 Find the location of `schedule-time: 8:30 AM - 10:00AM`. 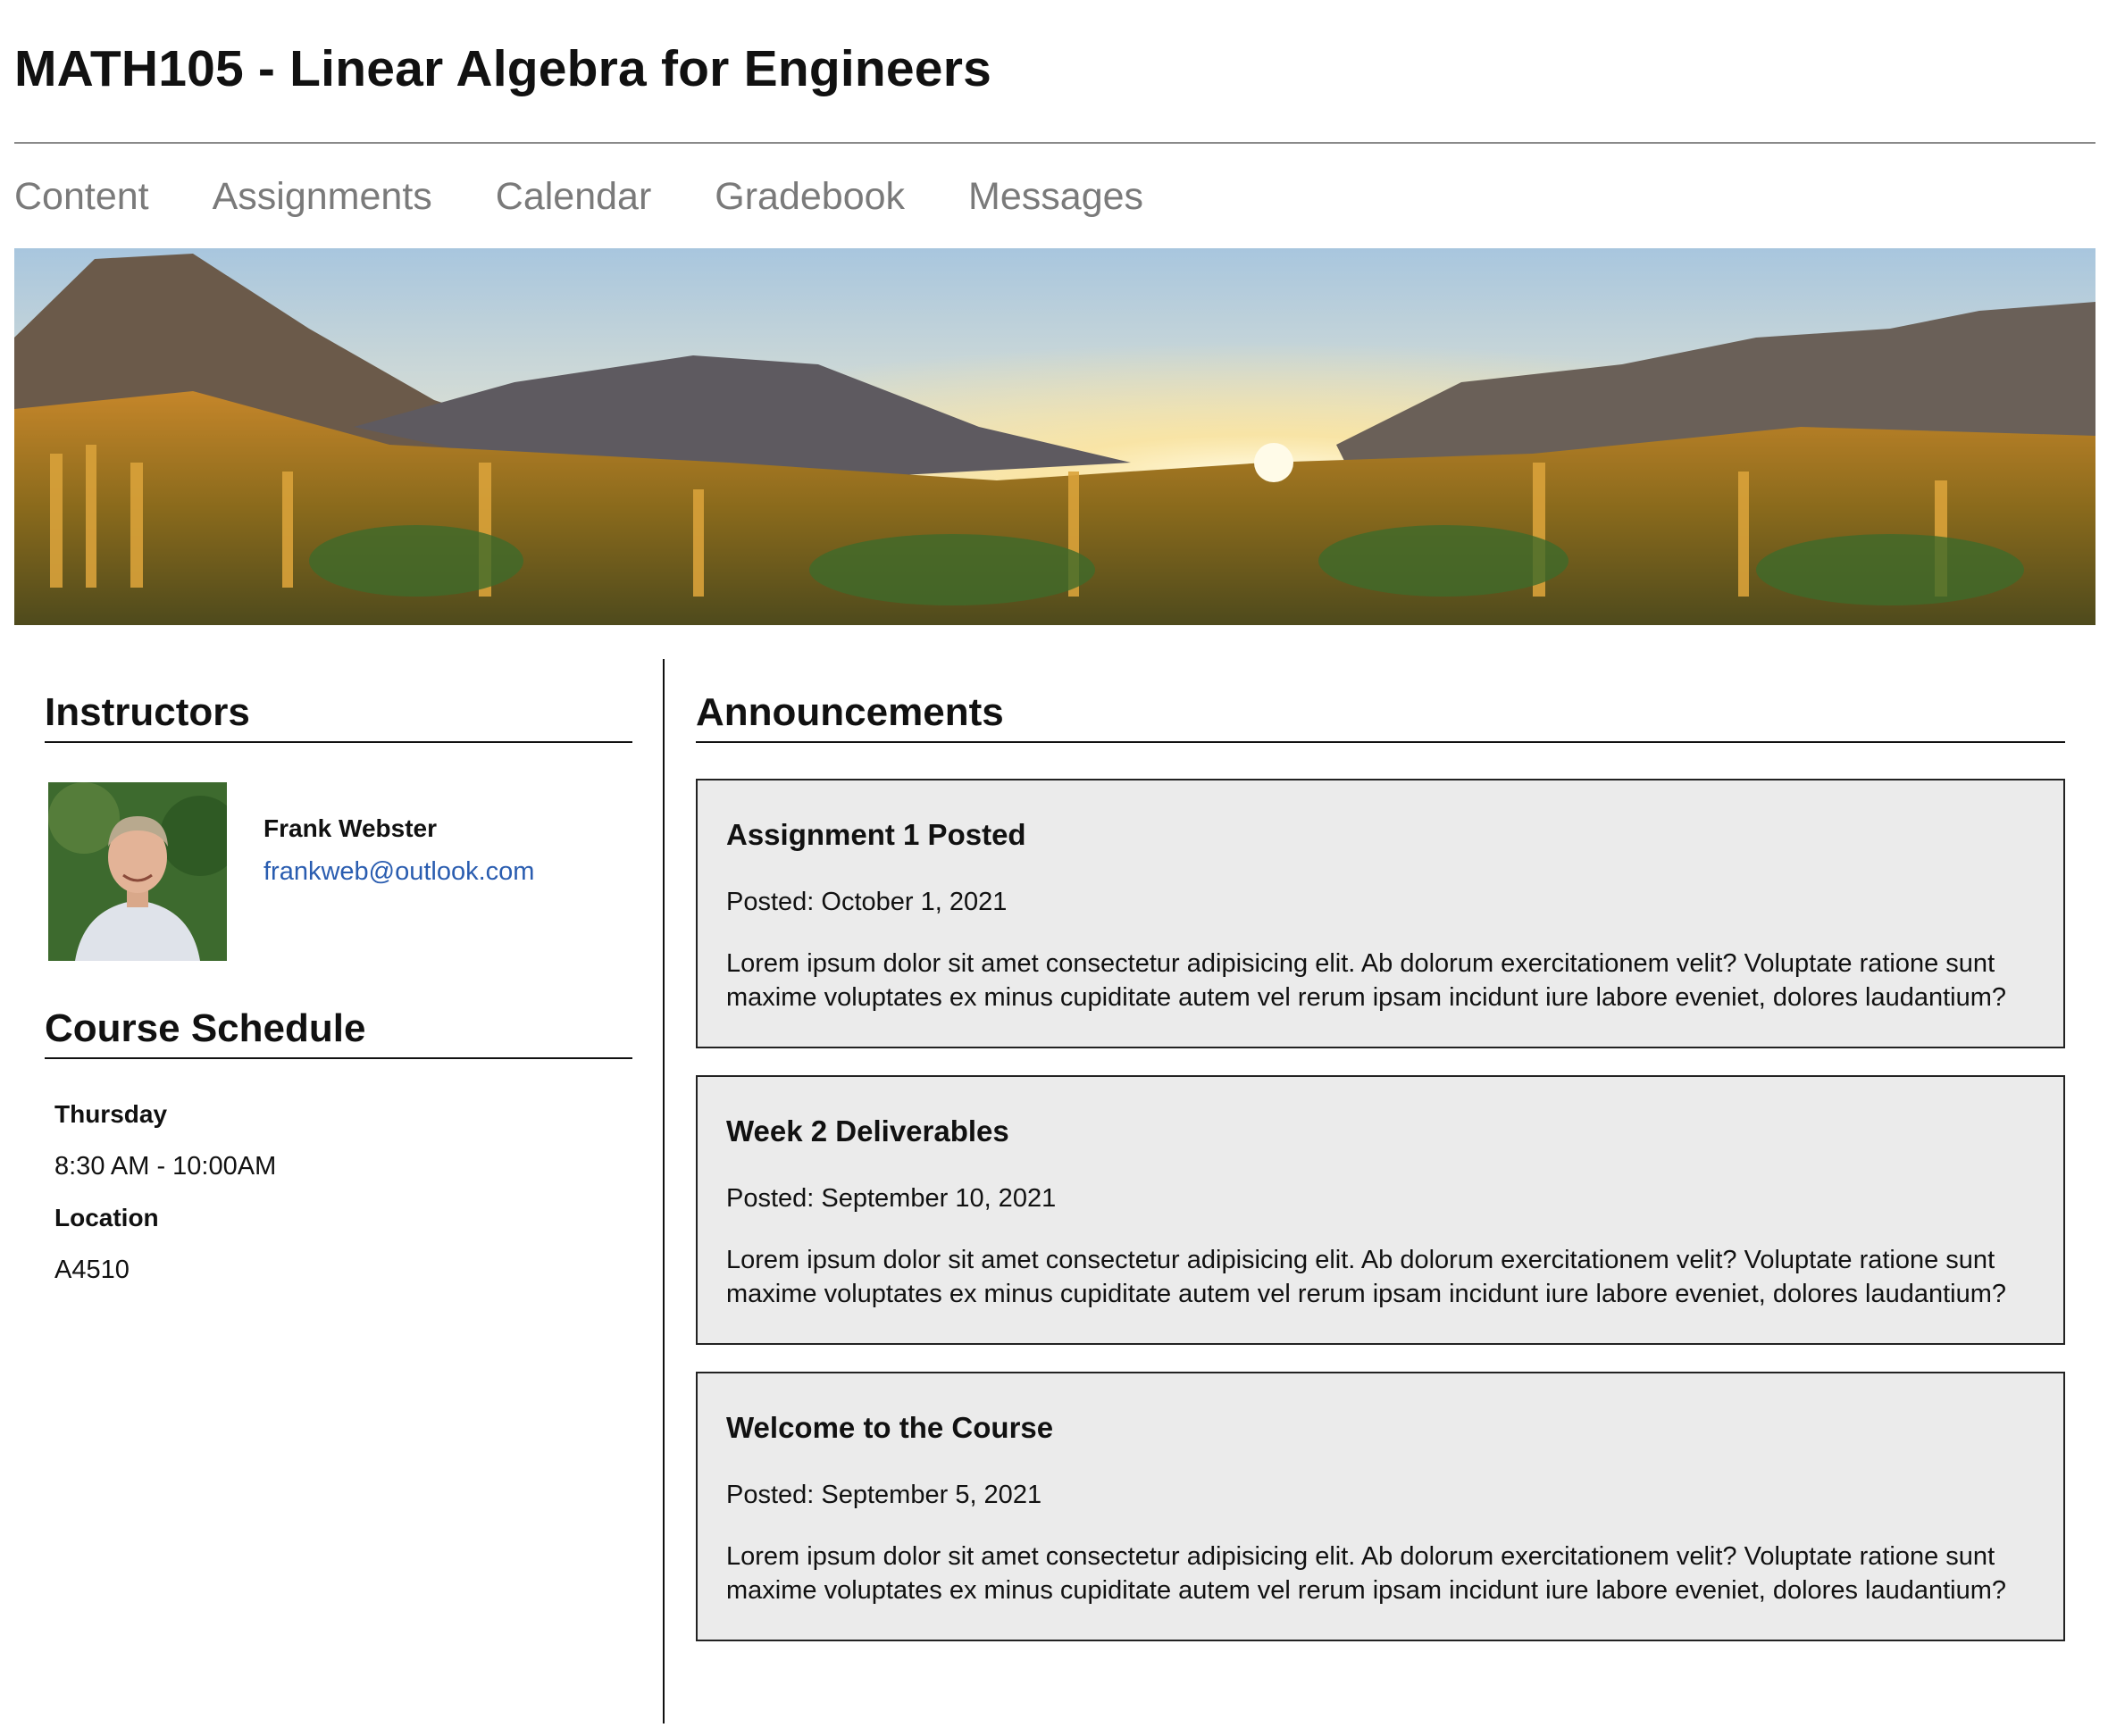

schedule-time: 8:30 AM - 10:00AM is located at coordinates (166, 1166).